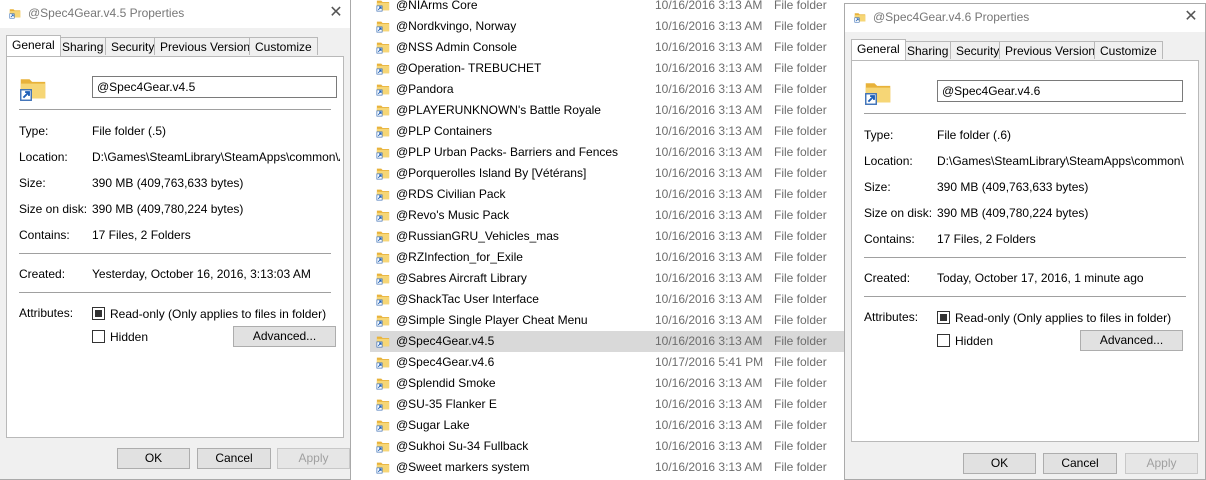 The image size is (1206, 480). I want to click on item-name: @NSS Admin Console, so click(456, 47).